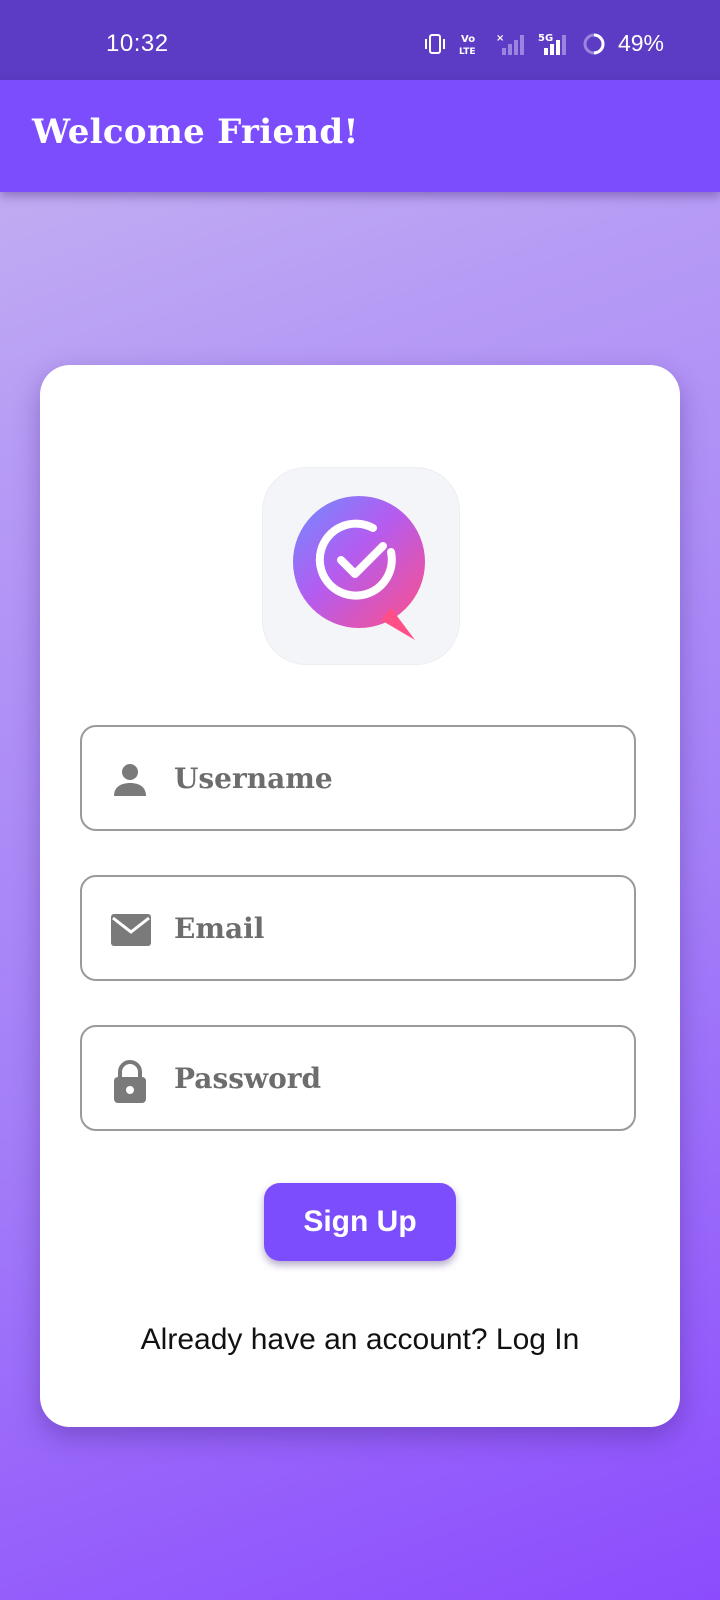 Image resolution: width=720 pixels, height=1600 pixels. I want to click on battery-ring-icon, so click(594, 44).